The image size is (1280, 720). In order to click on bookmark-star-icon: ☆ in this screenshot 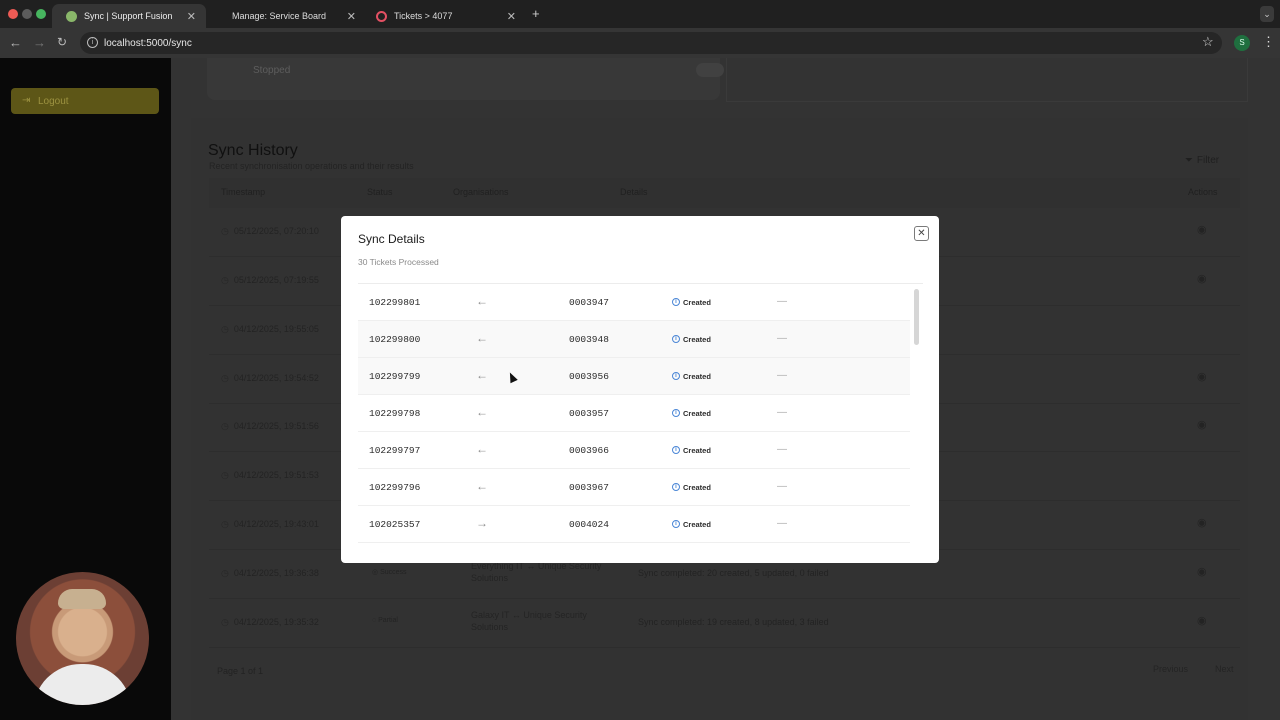, I will do `click(1208, 42)`.